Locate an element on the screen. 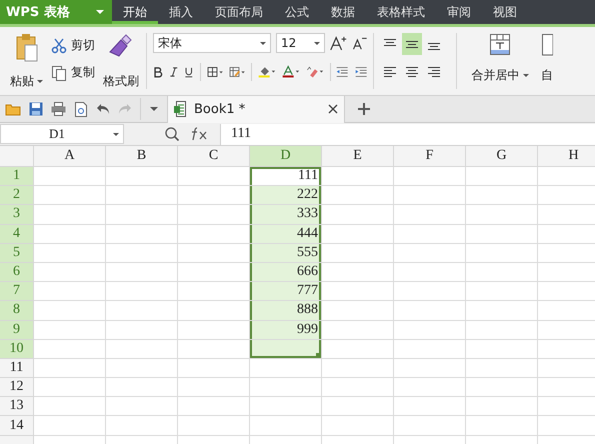 The height and width of the screenshot is (444, 595). app-menu-button: WPS 表格 is located at coordinates (56, 12).